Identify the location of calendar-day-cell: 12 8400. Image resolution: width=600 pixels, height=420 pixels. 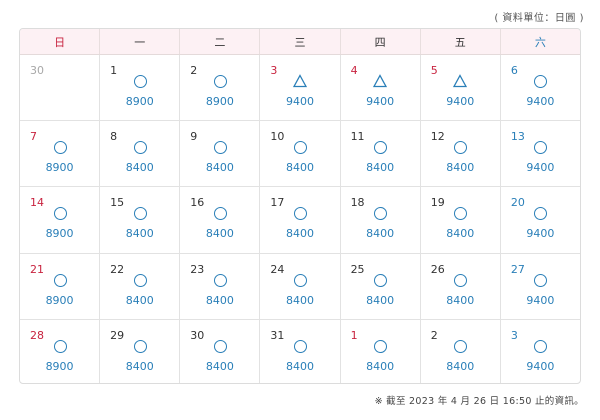
(459, 154).